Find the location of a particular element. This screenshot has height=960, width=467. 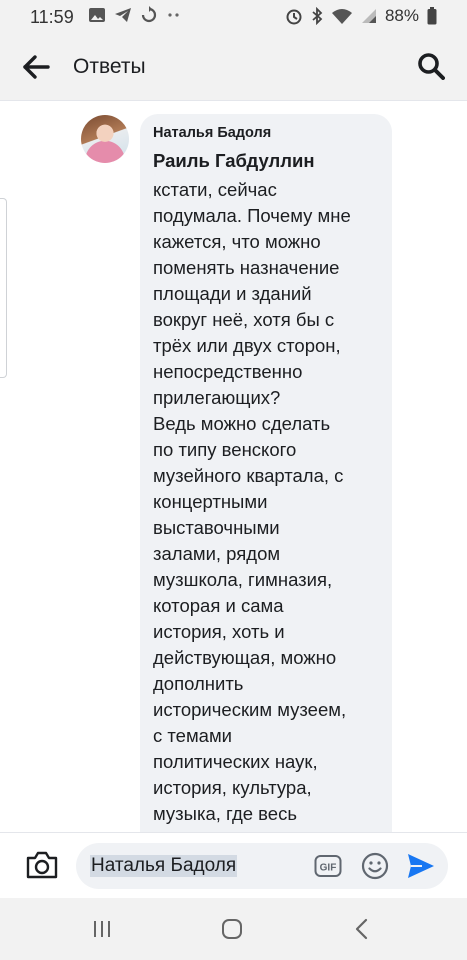

comment-mention: Раиль Габдуллин is located at coordinates (234, 161).